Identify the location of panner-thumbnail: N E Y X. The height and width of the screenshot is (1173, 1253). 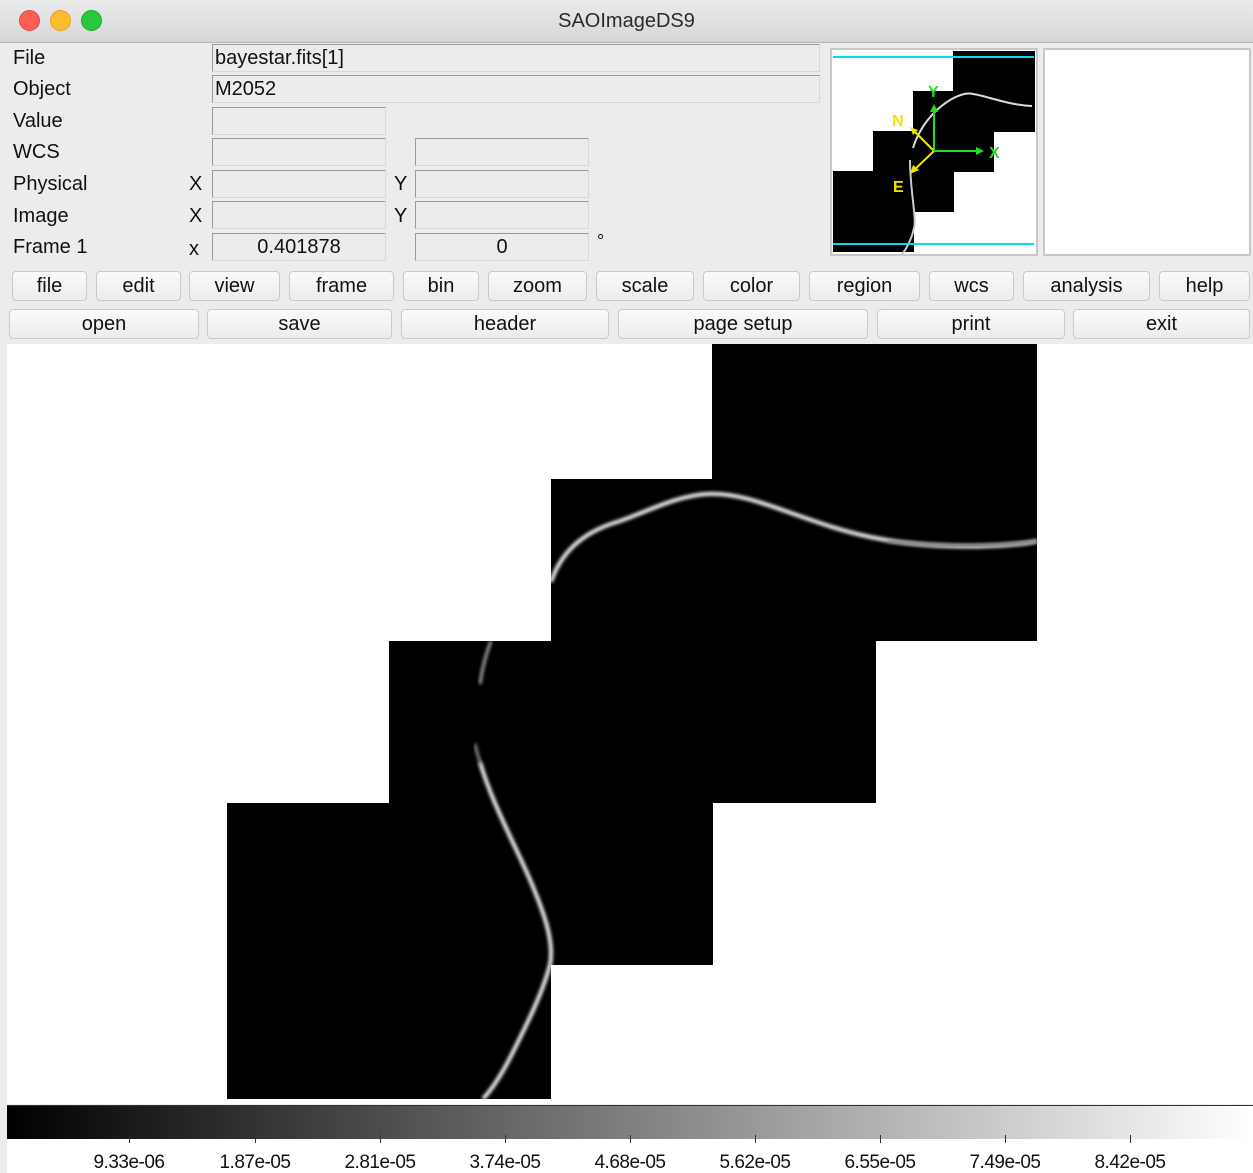
(934, 152).